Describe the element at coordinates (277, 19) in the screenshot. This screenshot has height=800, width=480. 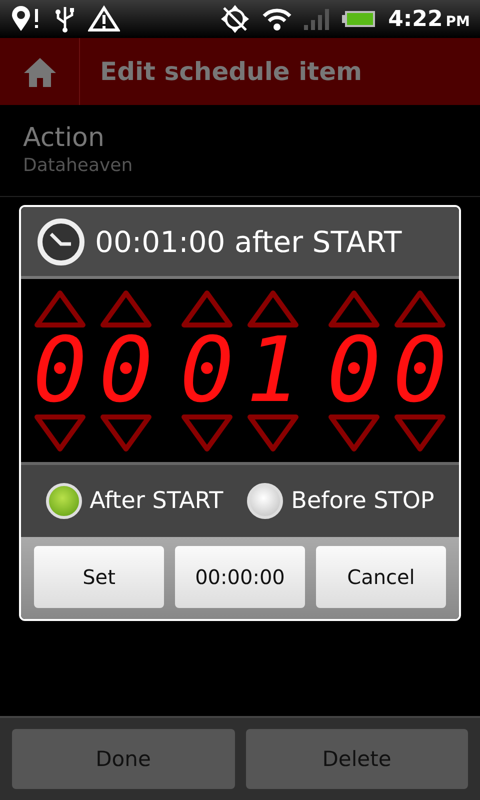
I see `wifi-icon` at that location.